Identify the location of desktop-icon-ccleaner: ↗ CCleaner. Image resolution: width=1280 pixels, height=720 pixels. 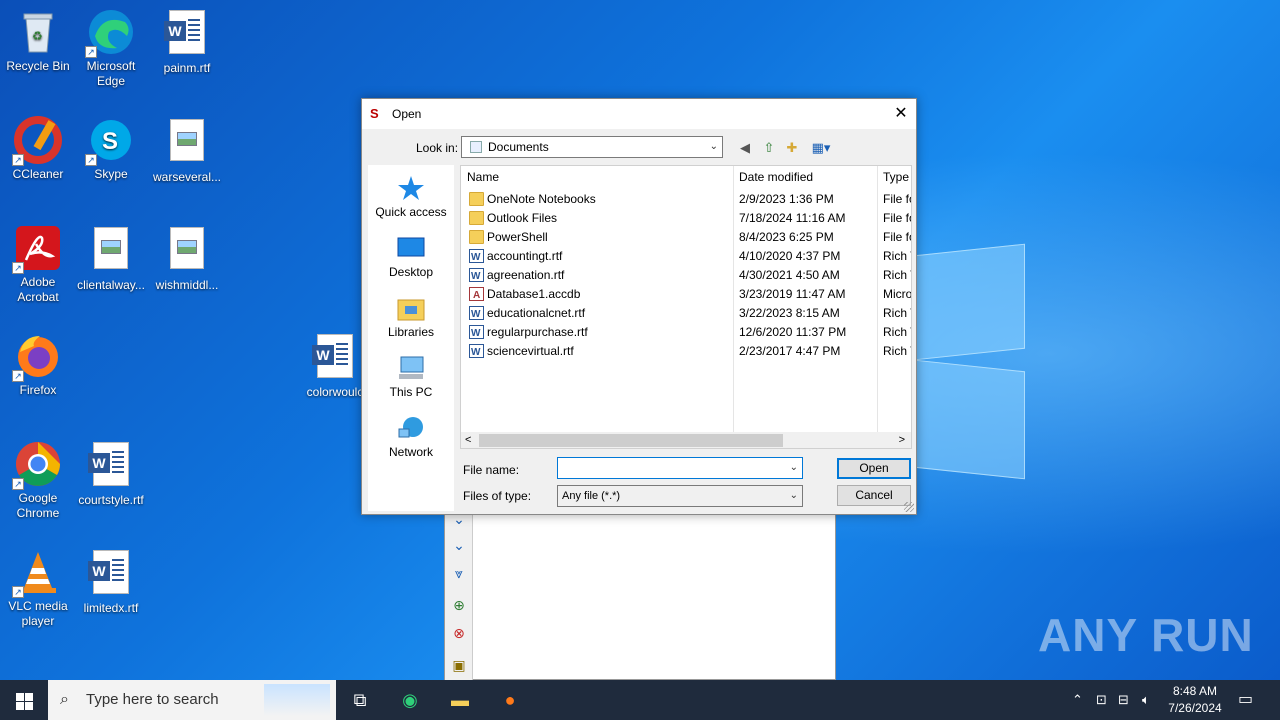
(38, 149).